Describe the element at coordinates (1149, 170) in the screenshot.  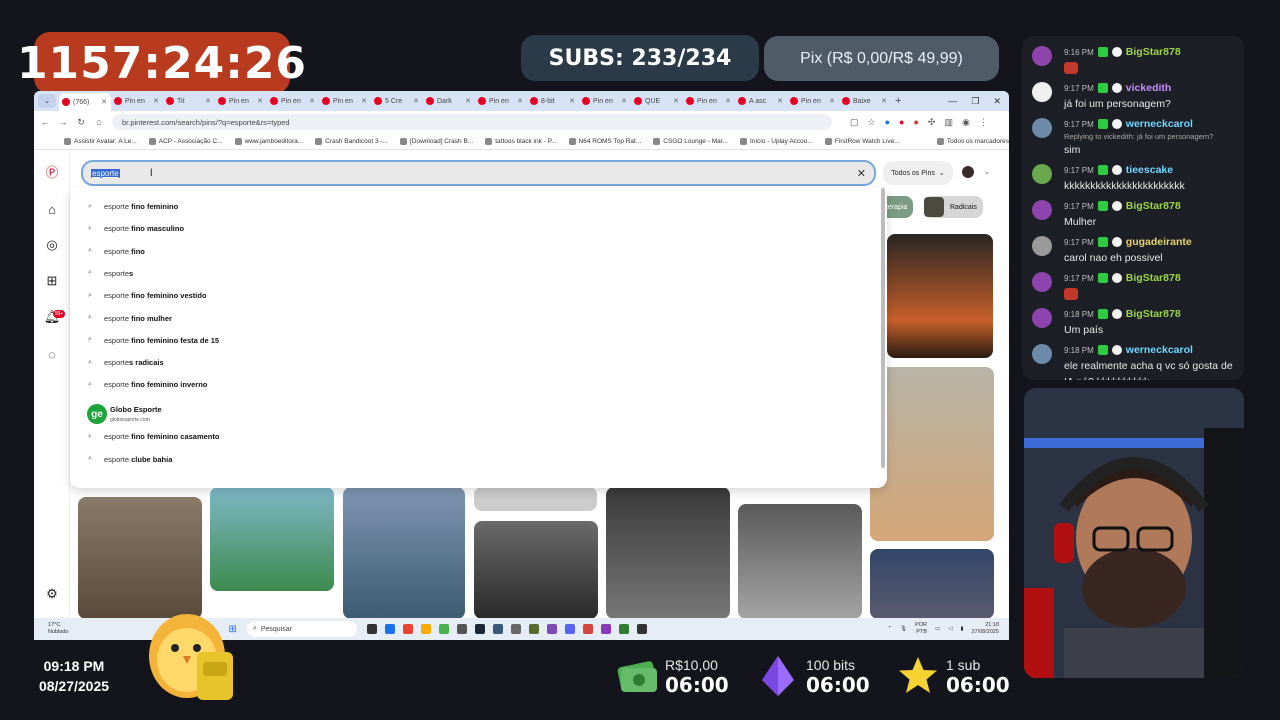
I see `chat-username: tieescake` at that location.